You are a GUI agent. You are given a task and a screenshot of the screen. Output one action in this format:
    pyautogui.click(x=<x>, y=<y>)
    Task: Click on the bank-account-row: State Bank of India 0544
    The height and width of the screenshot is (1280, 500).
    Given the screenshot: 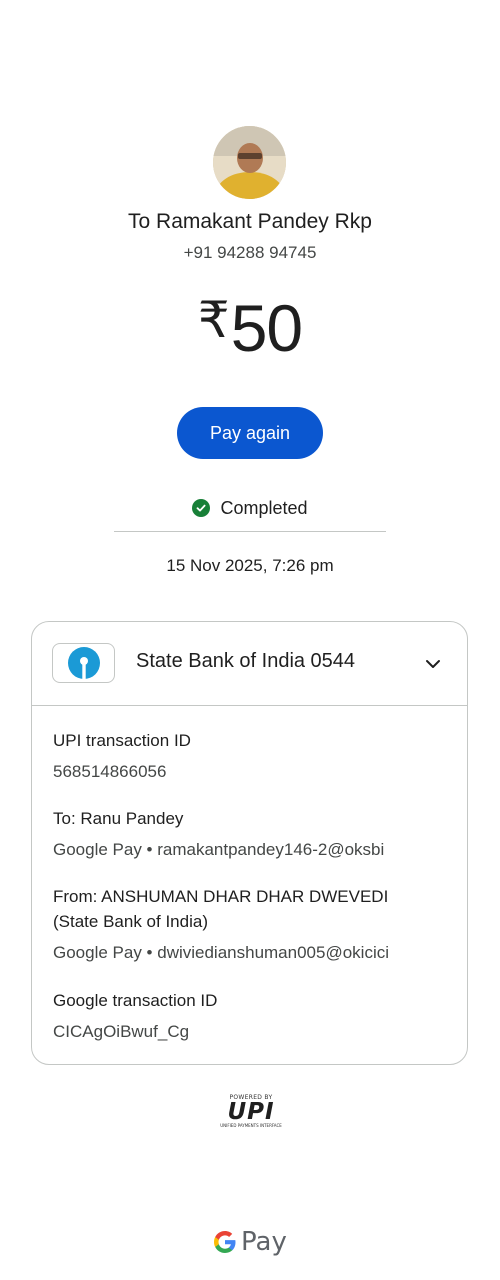 What is the action you would take?
    pyautogui.click(x=249, y=664)
    